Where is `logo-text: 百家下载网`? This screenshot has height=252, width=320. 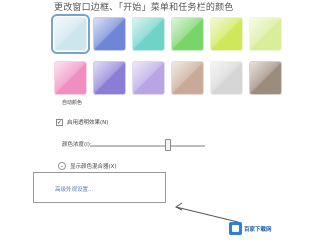 logo-text: 百家下载网 is located at coordinates (258, 229).